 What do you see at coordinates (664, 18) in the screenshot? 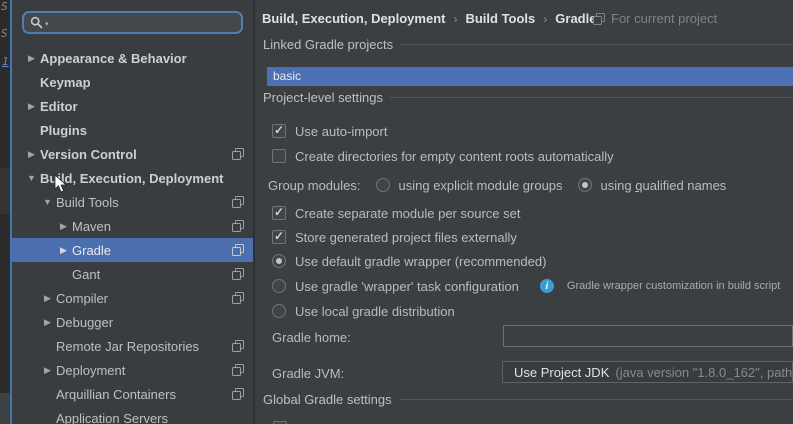
I see `scope-label: For current project` at bounding box center [664, 18].